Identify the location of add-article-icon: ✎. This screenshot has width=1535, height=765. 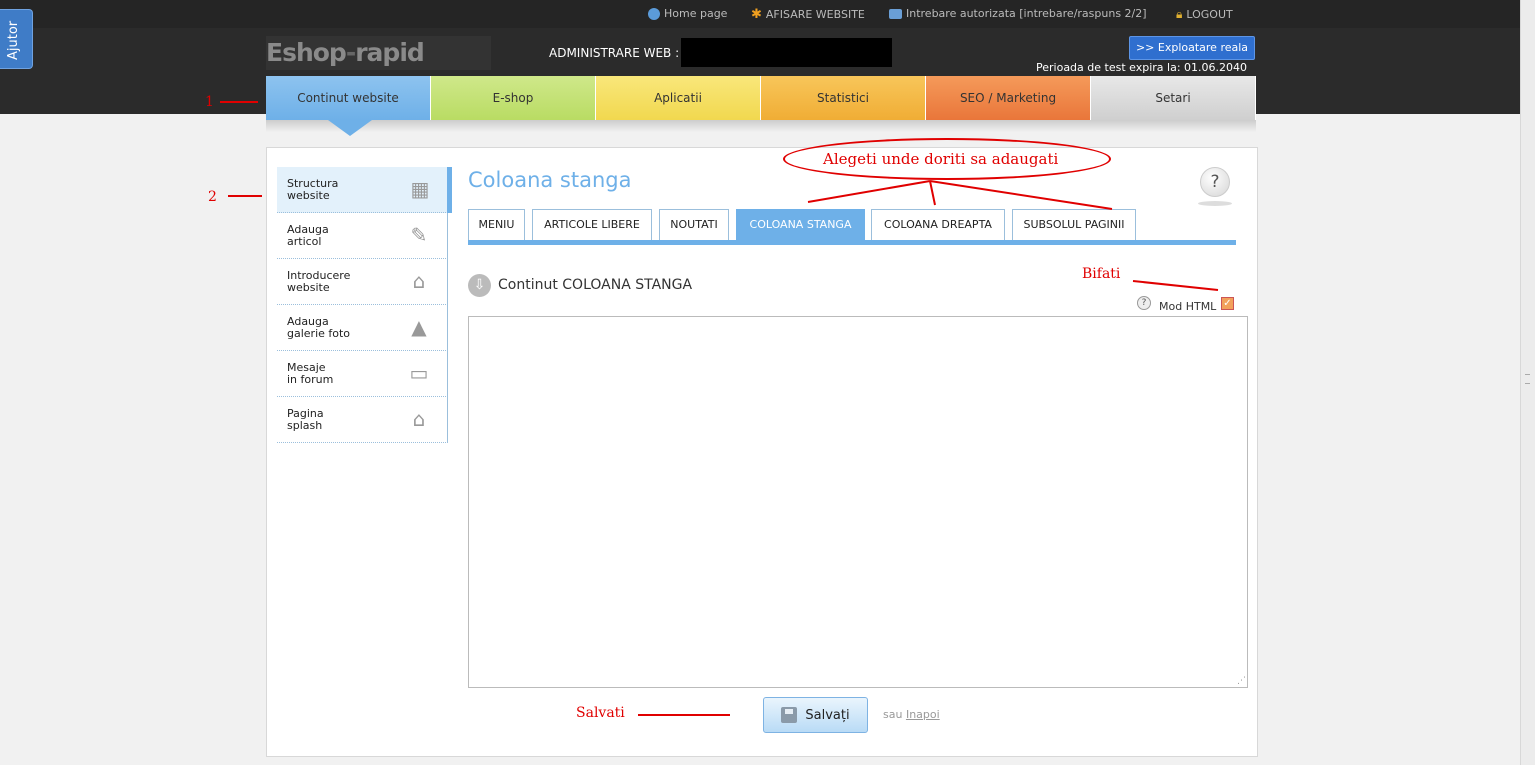
(419, 235).